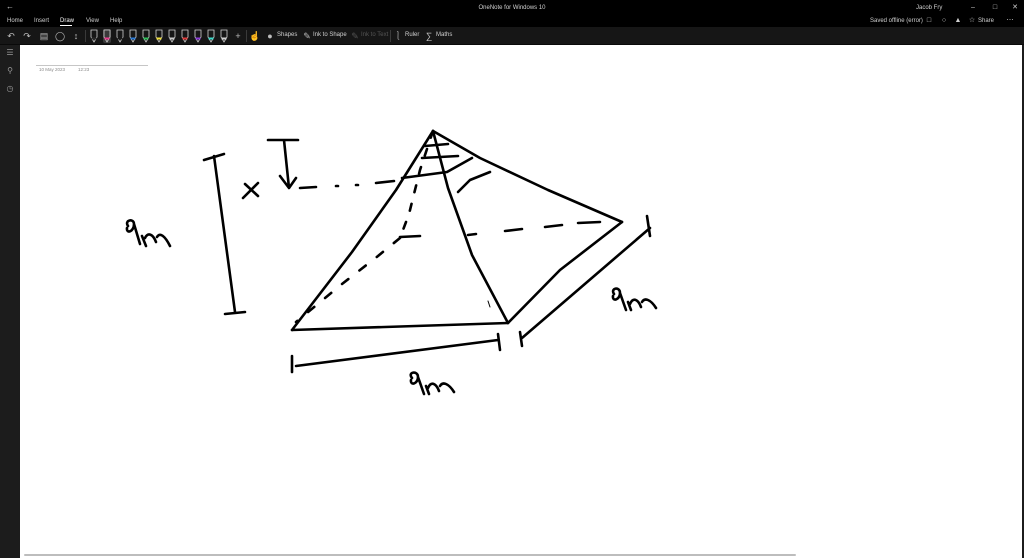 The height and width of the screenshot is (558, 1024). Describe the element at coordinates (400, 326) in the screenshot. I see `ink-stroke-pyramid-base-front` at that location.